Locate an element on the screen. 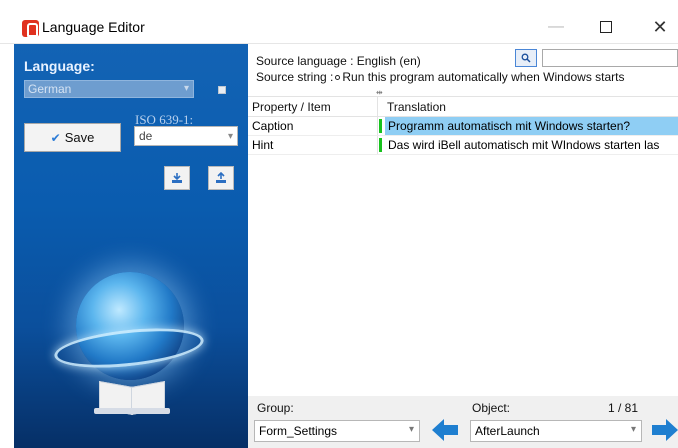 The width and height of the screenshot is (678, 448). source-string-label: Source string : is located at coordinates (295, 77).